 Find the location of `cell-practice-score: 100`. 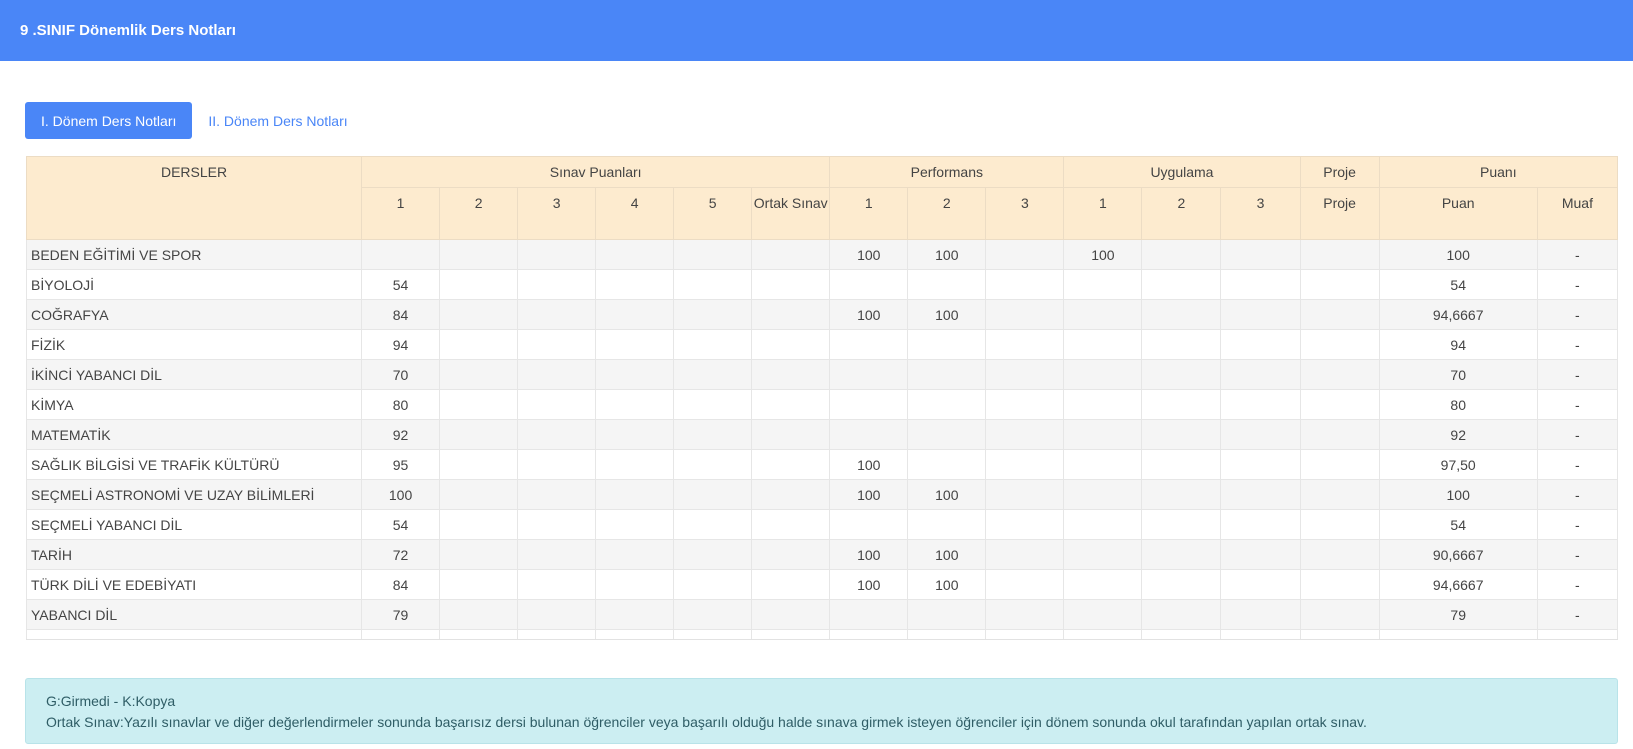

cell-practice-score: 100 is located at coordinates (1103, 254).